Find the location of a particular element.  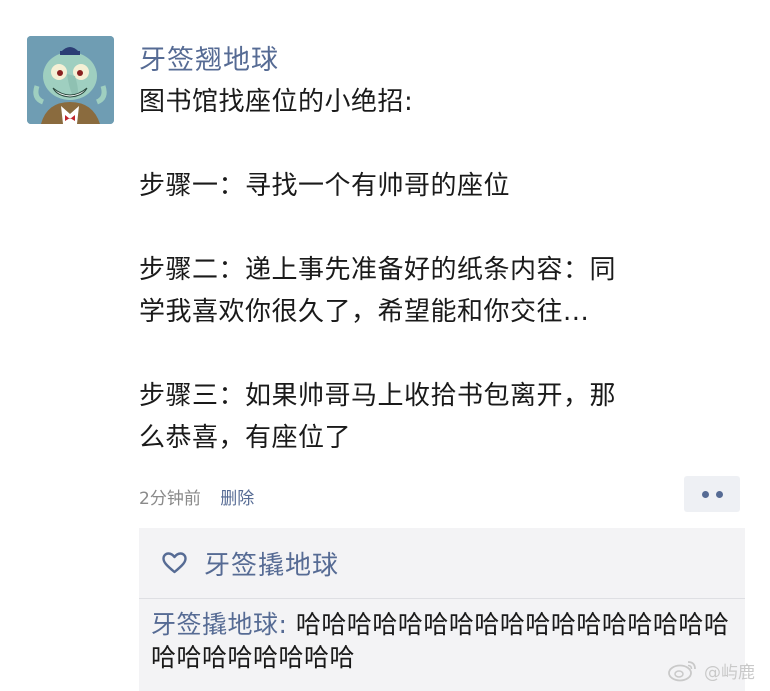

post-step-3-line-2: 么恭喜，有座位了 is located at coordinates (245, 438).